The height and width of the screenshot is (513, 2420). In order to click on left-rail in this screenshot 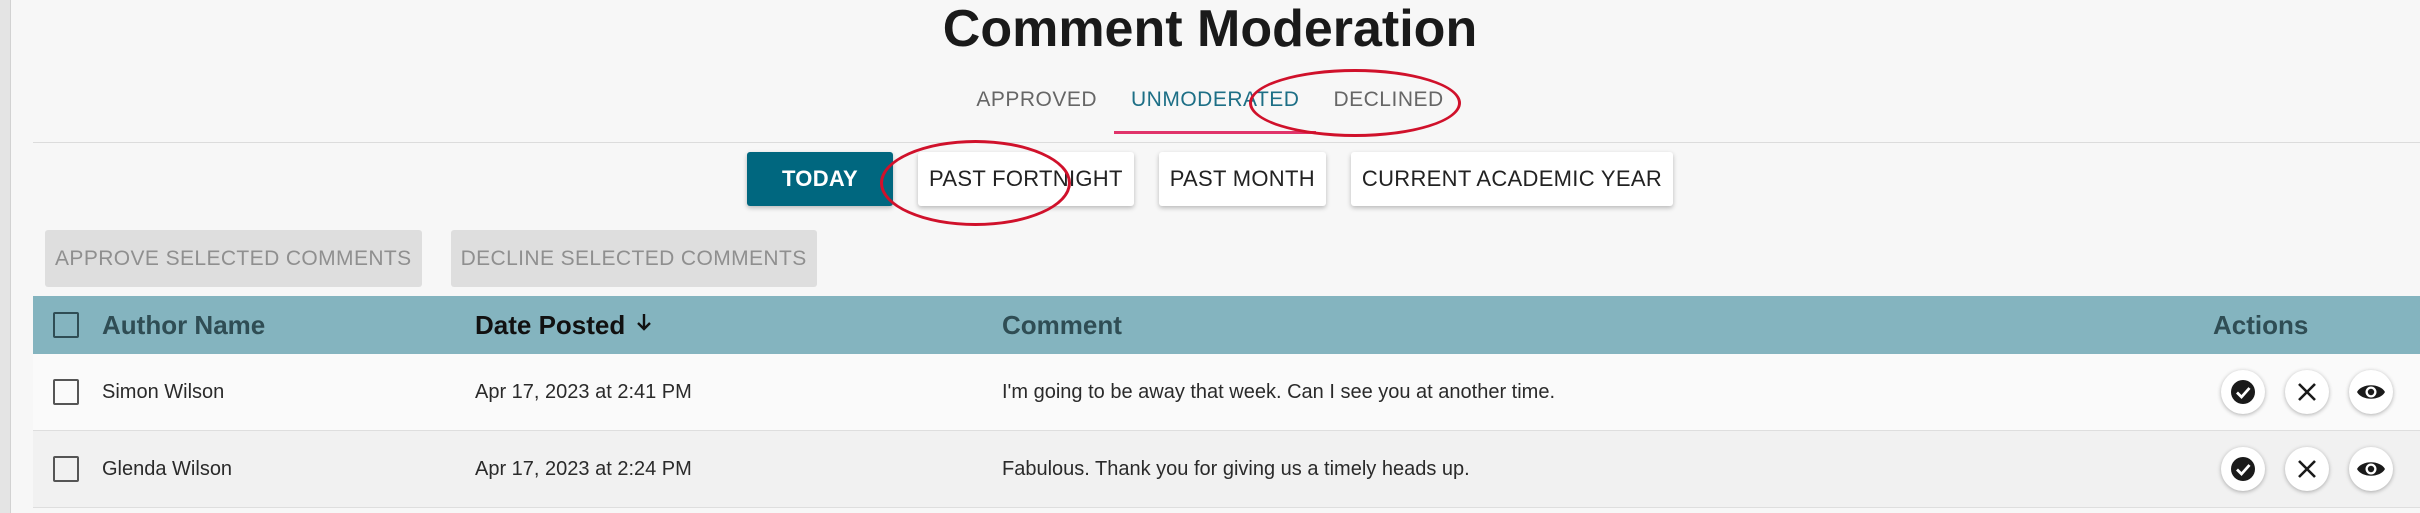, I will do `click(5, 256)`.